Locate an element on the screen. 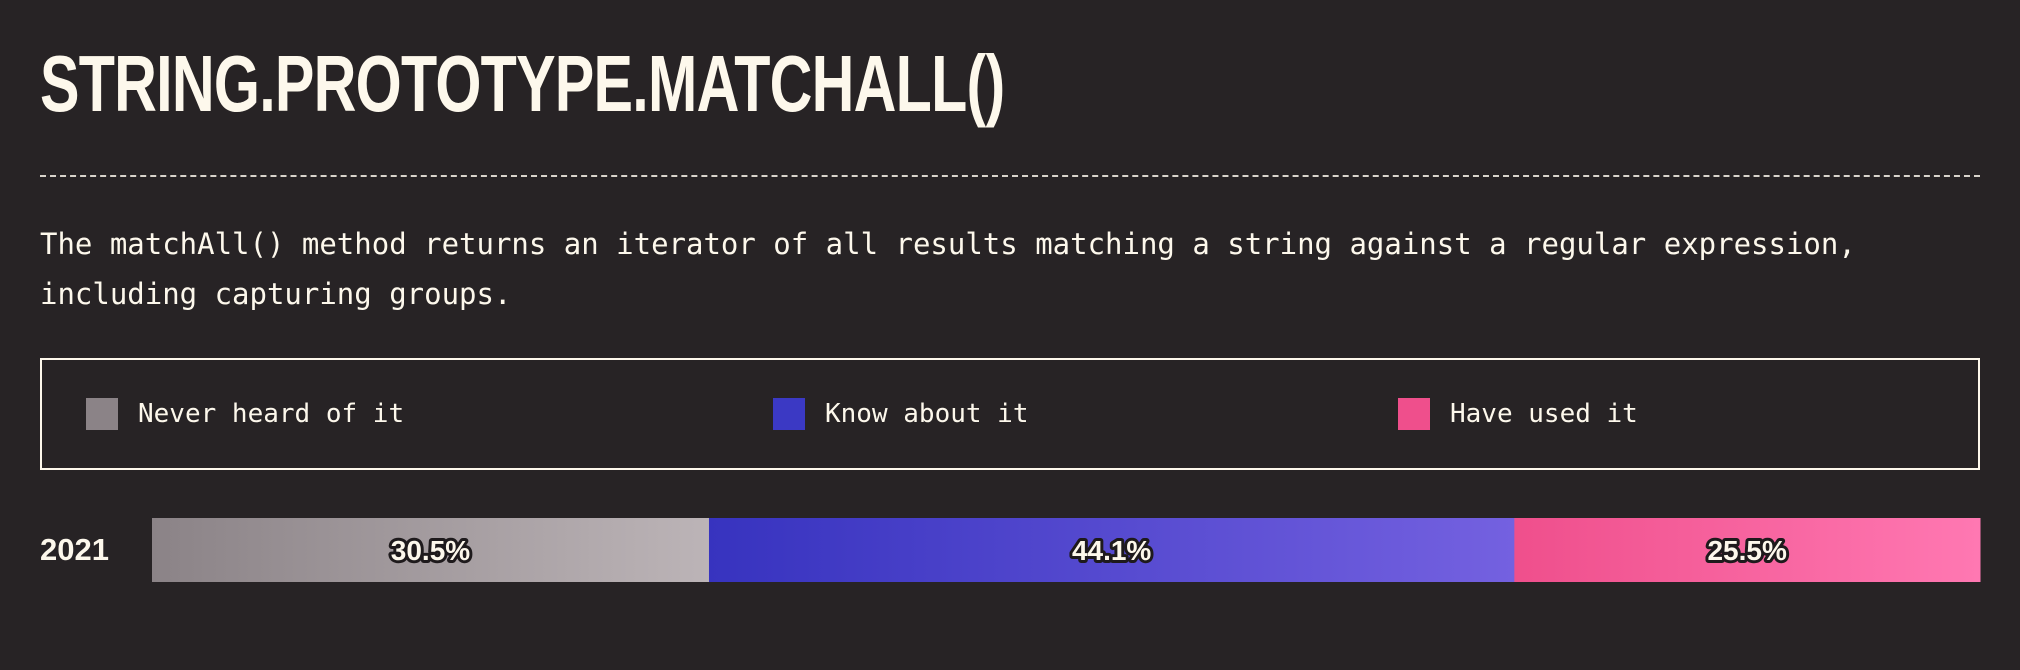 The width and height of the screenshot is (2020, 670). stacked-bar-chart: 30.5% 44.1% 25.5% is located at coordinates (1066, 550).